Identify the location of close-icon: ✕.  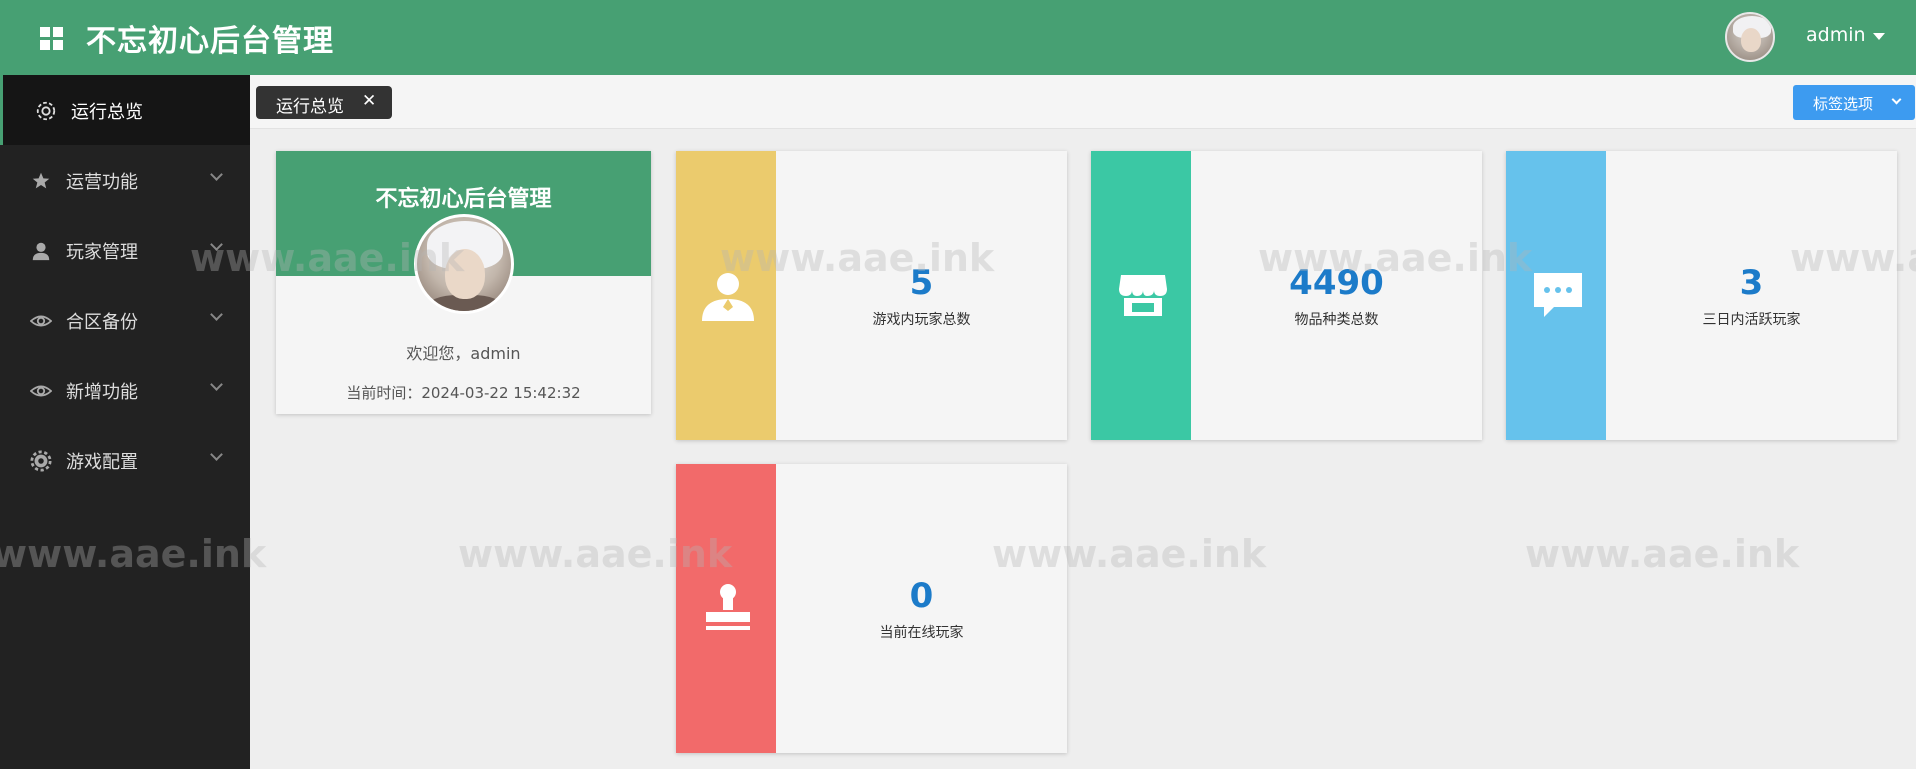
(369, 101).